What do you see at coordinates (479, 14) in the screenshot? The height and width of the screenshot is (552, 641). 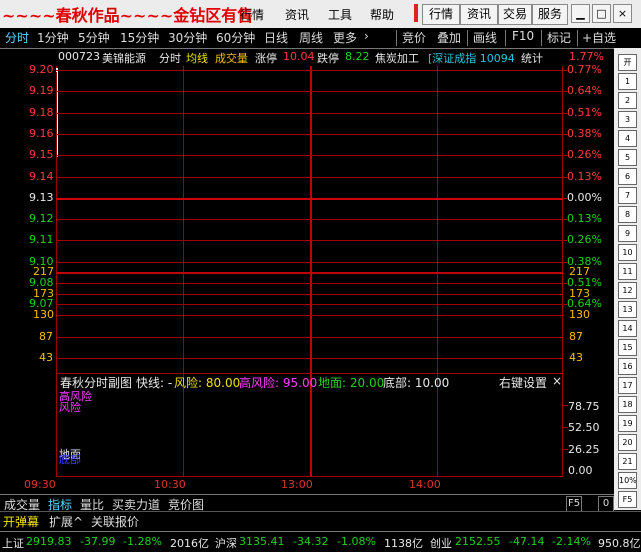 I see `news-button: 资讯` at bounding box center [479, 14].